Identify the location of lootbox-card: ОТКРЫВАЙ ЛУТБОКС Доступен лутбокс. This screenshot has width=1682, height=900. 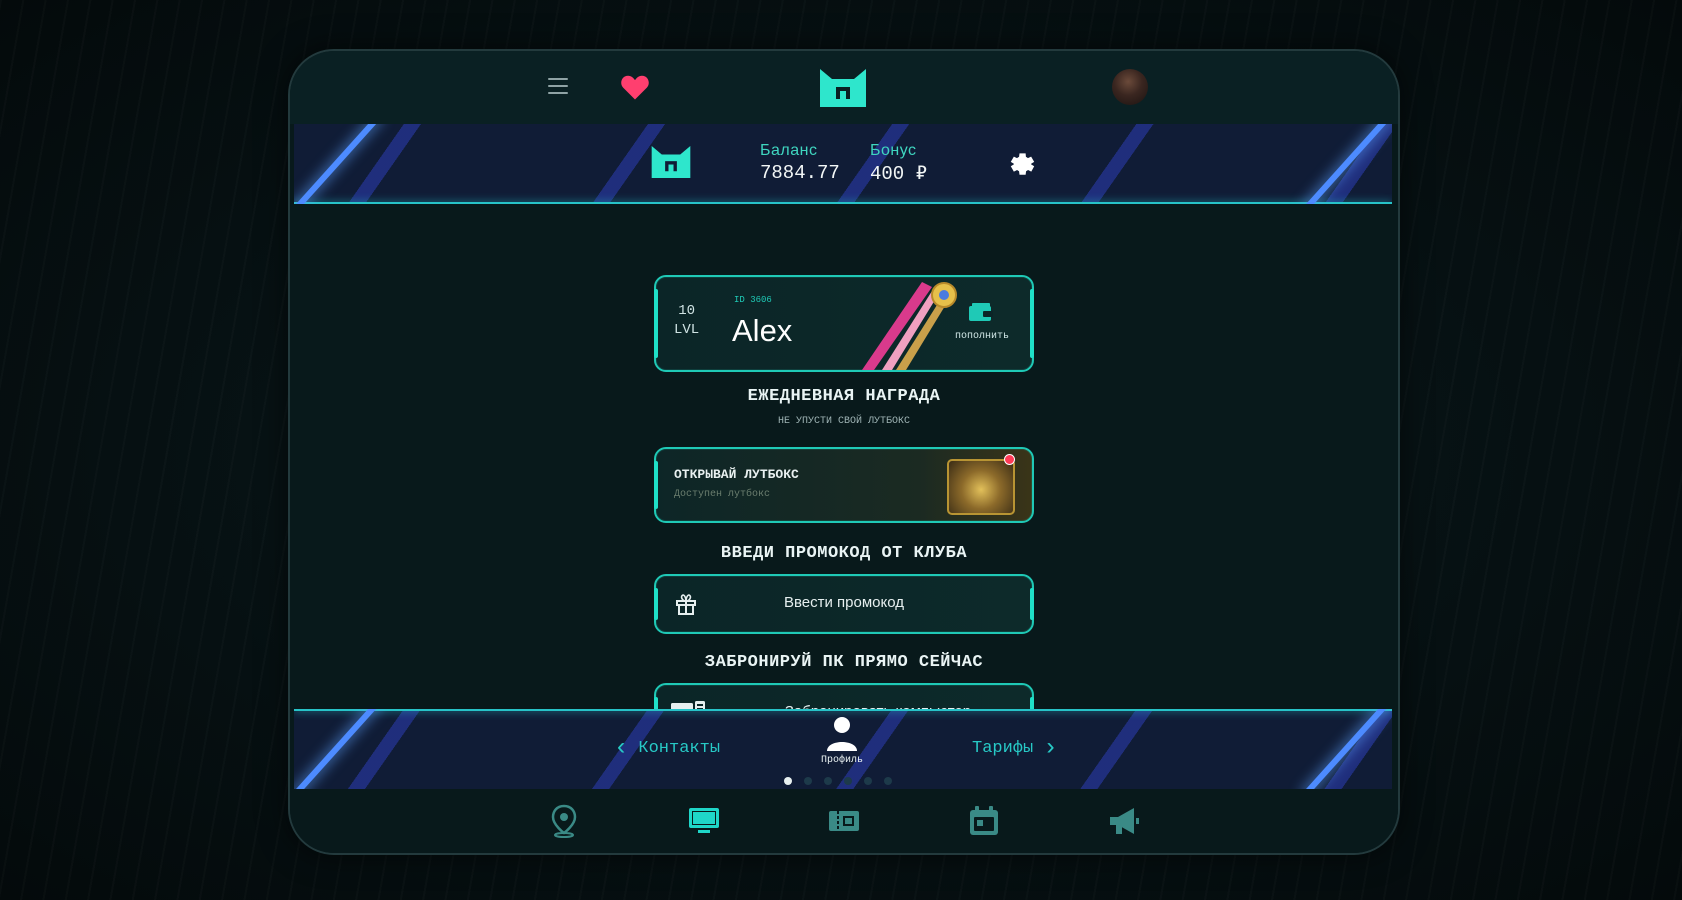
(844, 485).